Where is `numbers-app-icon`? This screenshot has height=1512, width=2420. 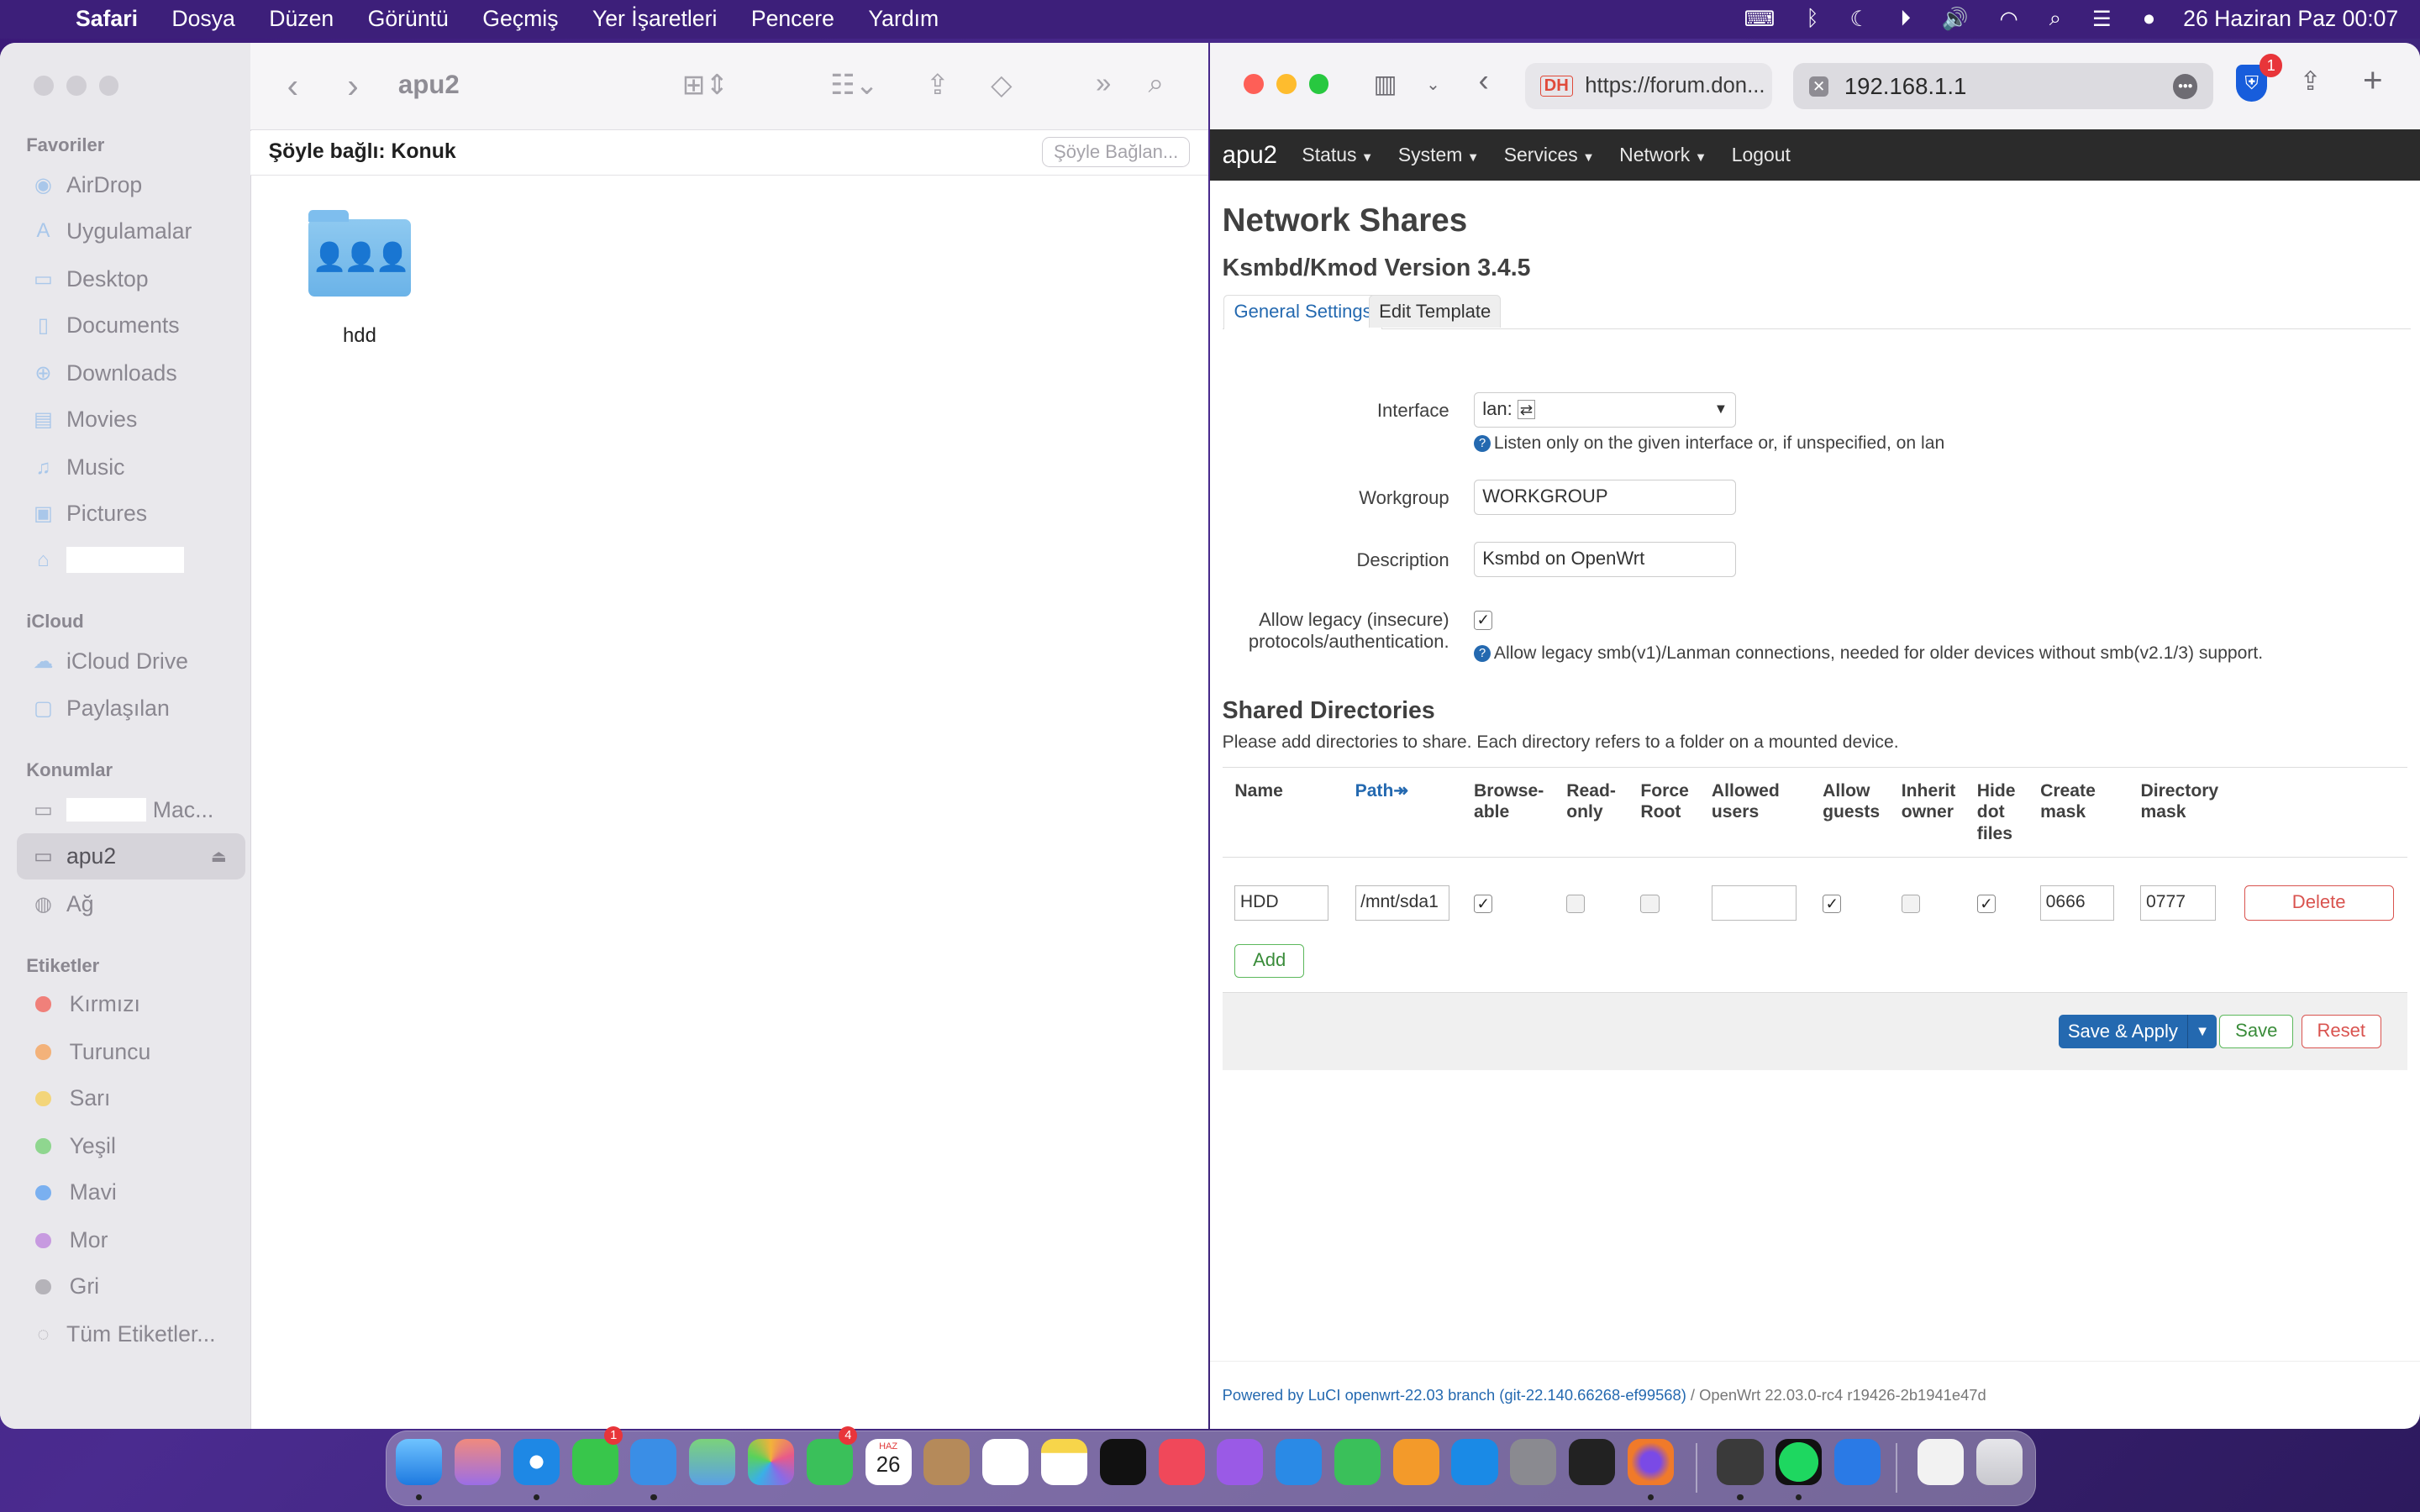
numbers-app-icon is located at coordinates (1357, 1461).